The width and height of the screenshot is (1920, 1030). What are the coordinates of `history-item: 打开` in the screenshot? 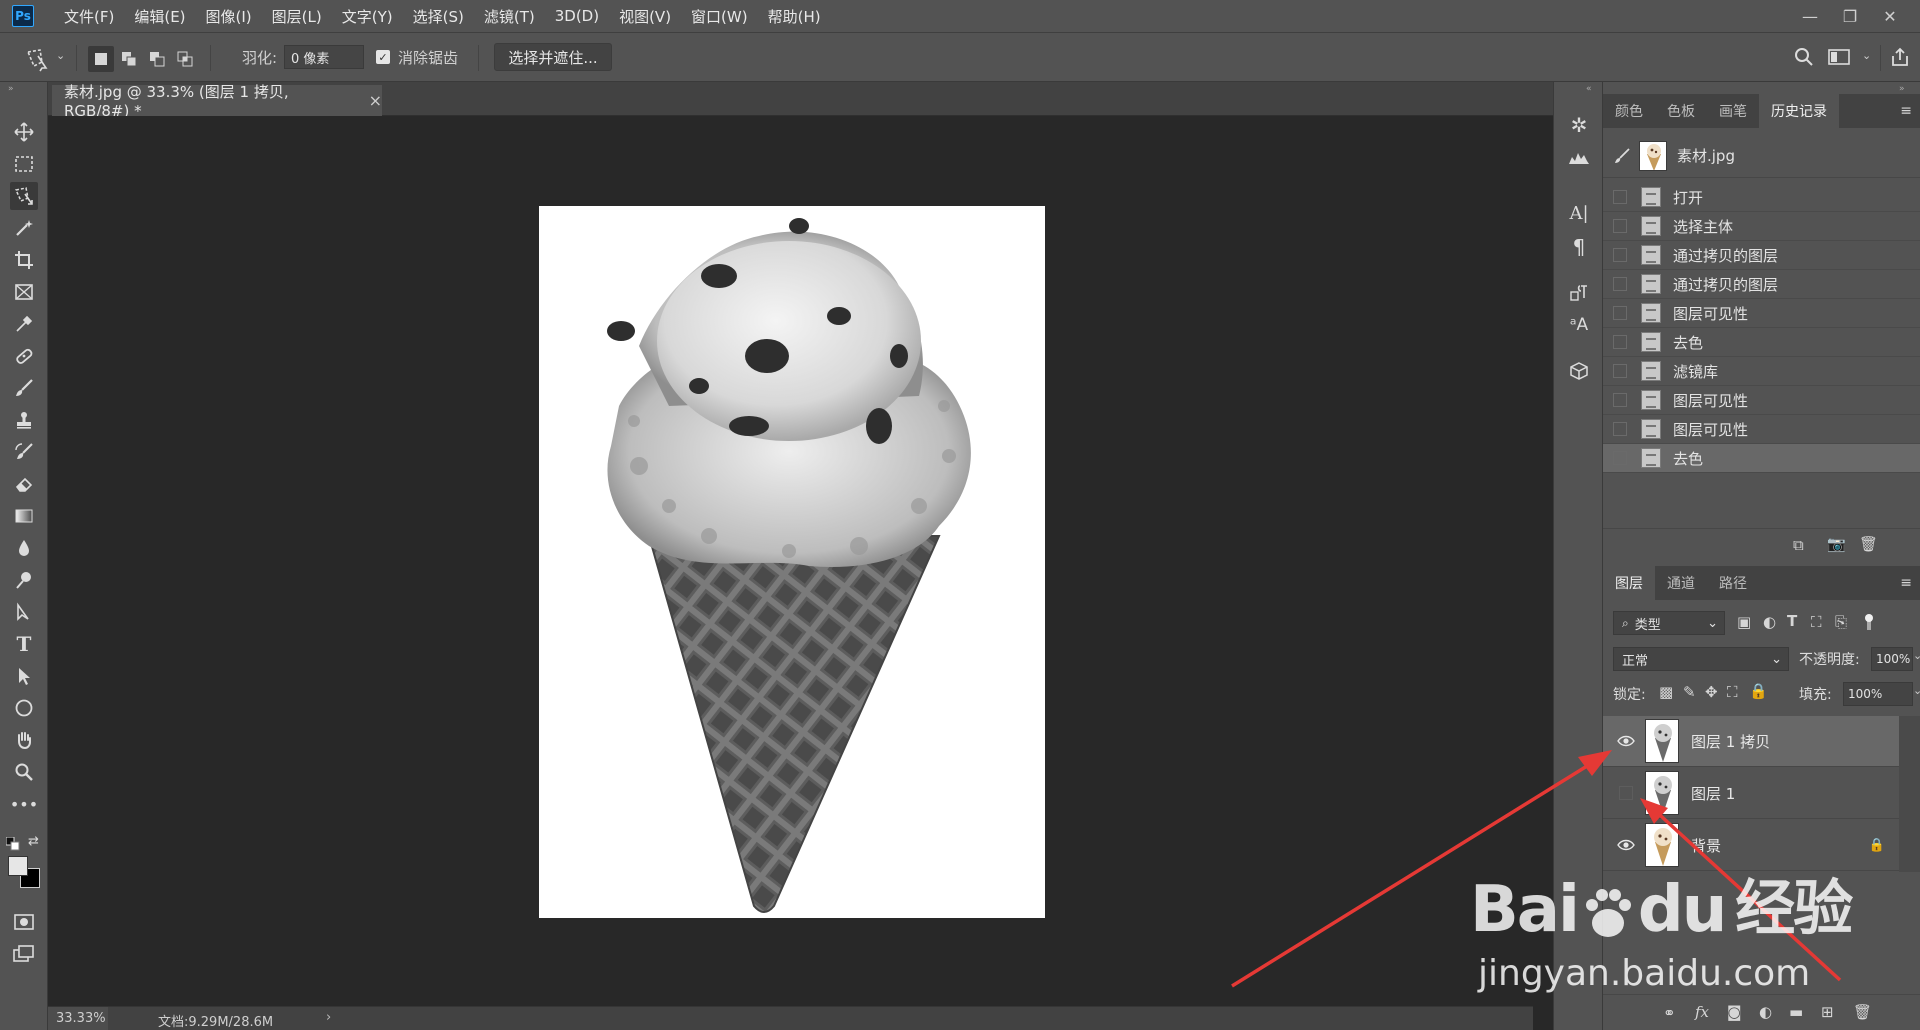 It's located at (1761, 197).